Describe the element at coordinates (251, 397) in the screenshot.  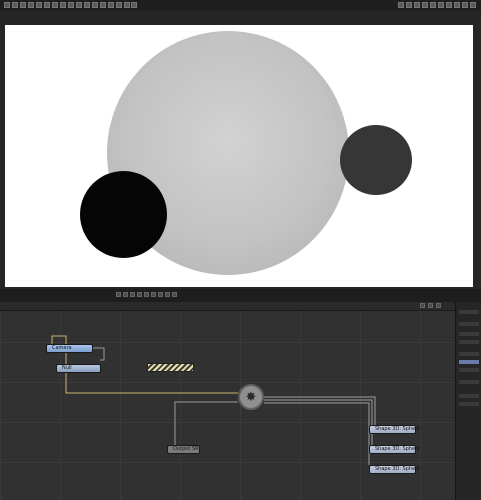
I see `merge-3d-icon: ✸` at that location.